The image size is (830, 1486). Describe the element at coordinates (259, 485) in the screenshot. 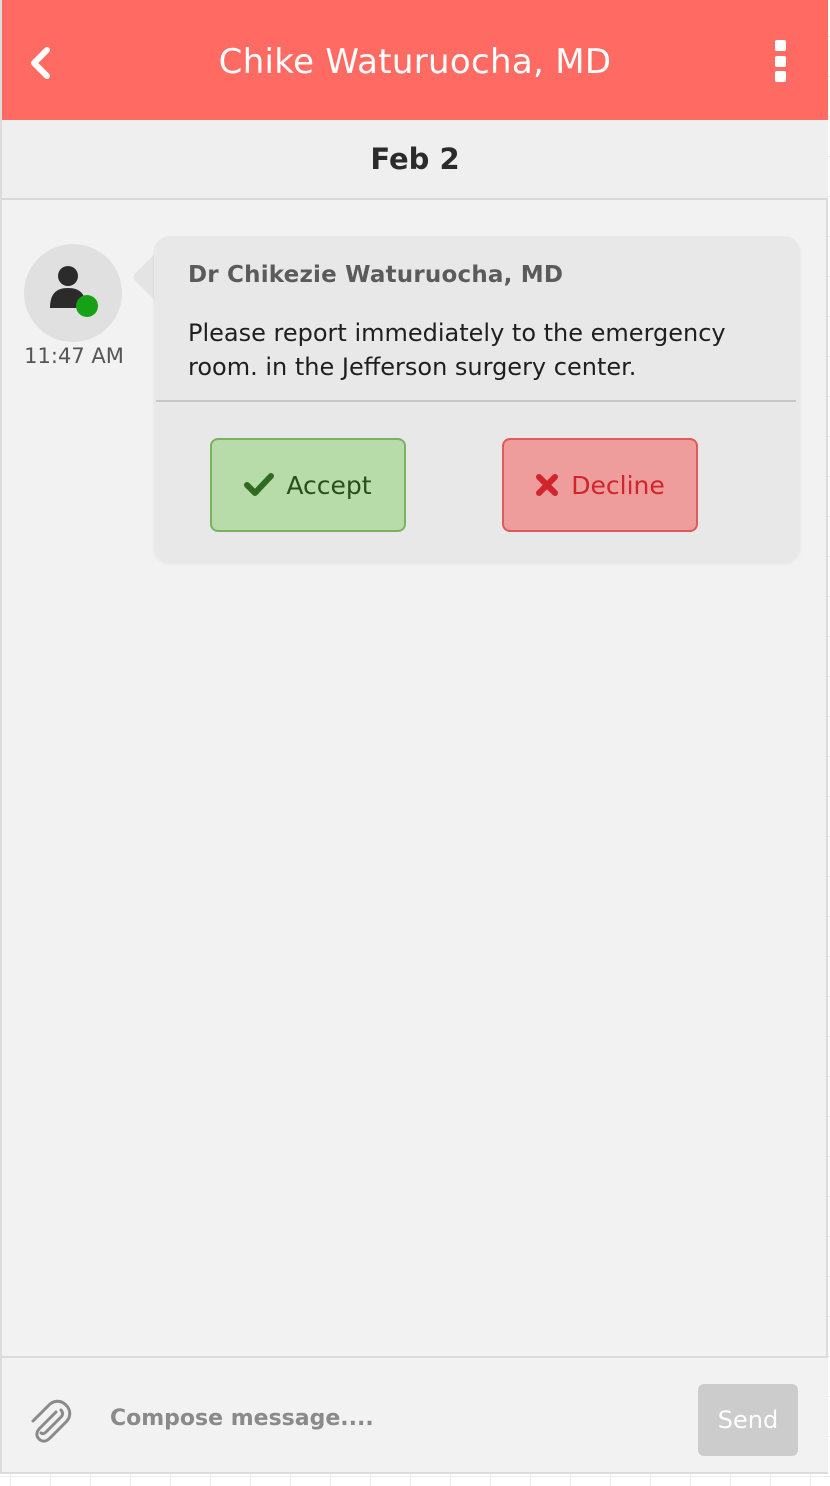

I see `check-icon` at that location.